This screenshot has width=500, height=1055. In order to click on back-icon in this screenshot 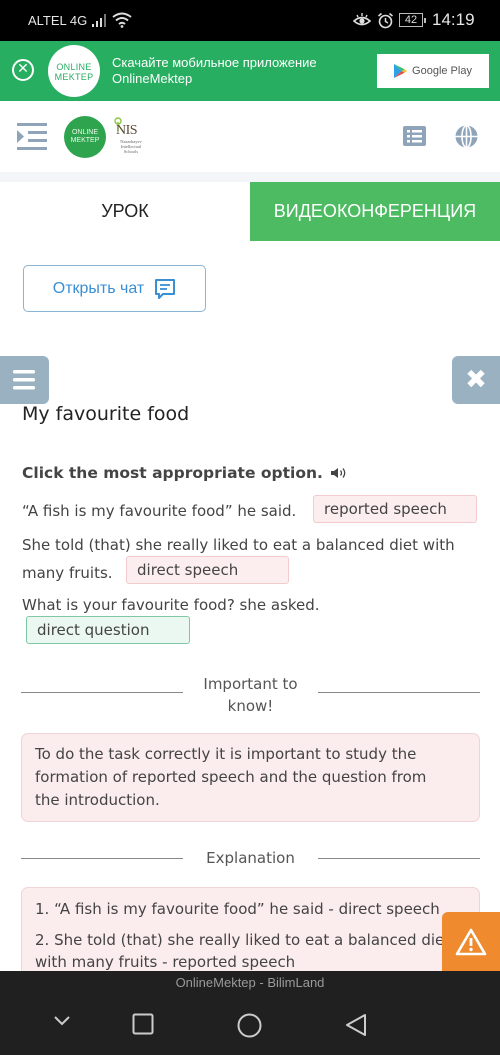, I will do `click(356, 1025)`.